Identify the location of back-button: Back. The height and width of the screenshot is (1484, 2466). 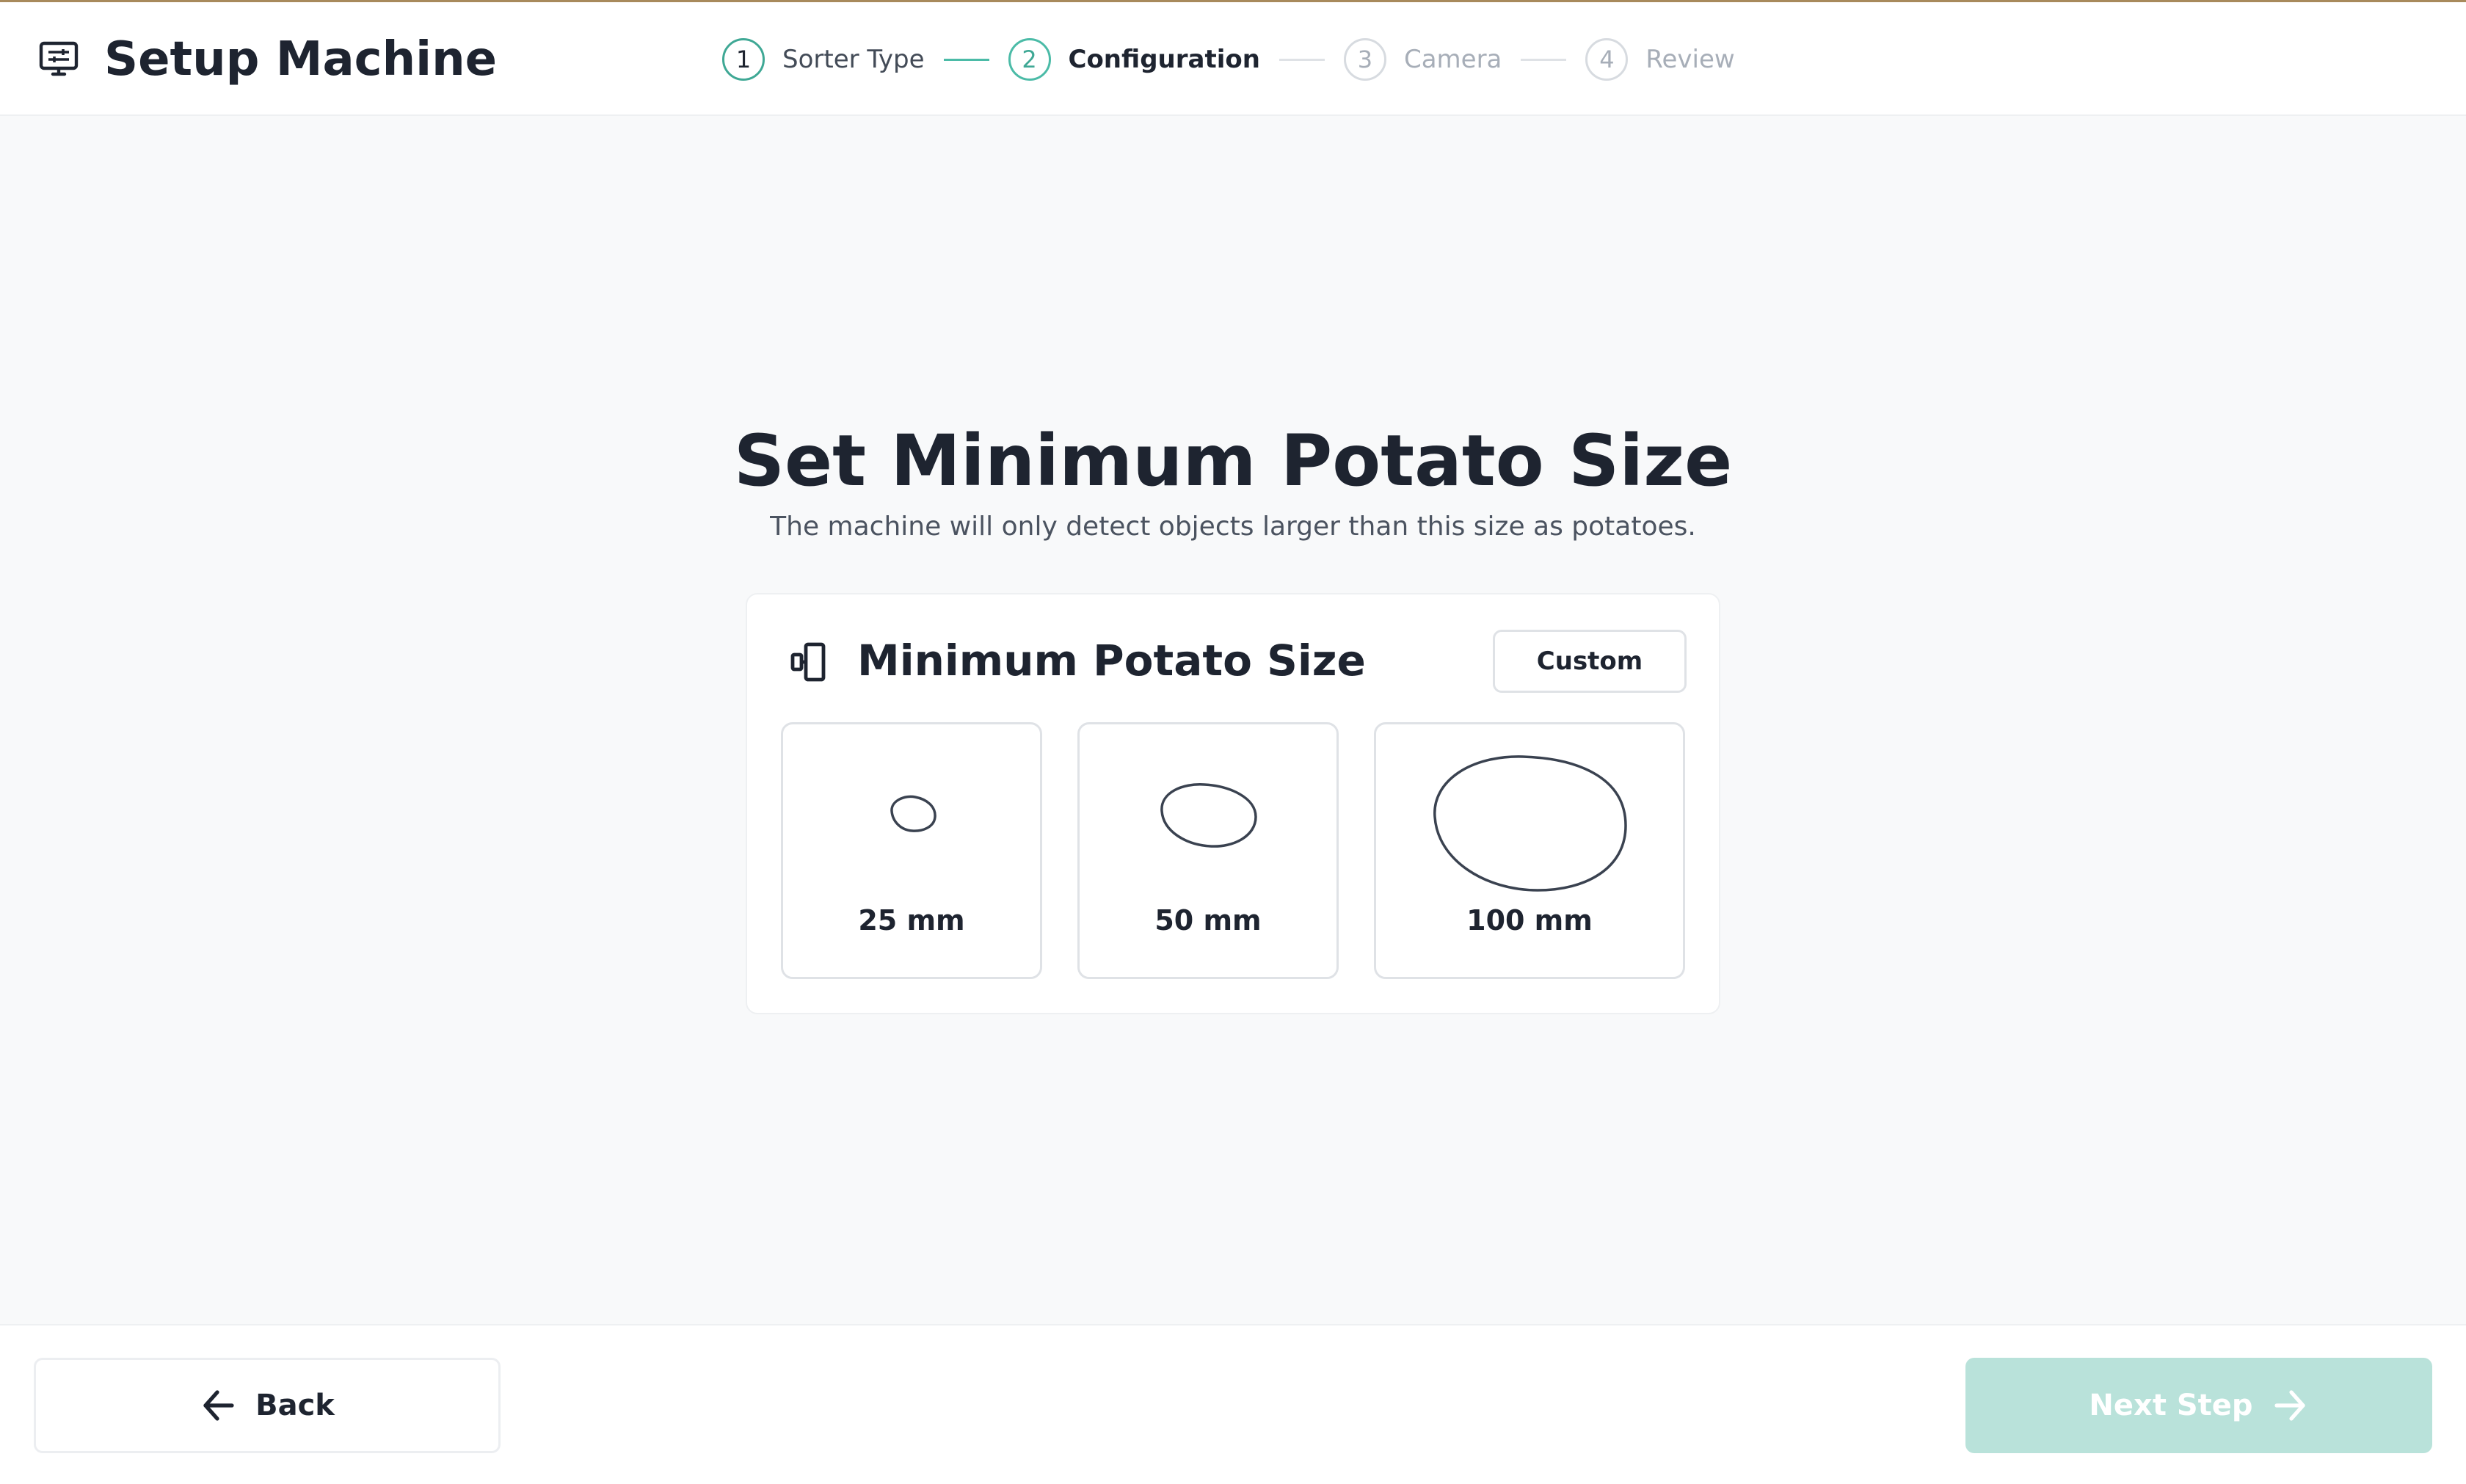
(267, 1405).